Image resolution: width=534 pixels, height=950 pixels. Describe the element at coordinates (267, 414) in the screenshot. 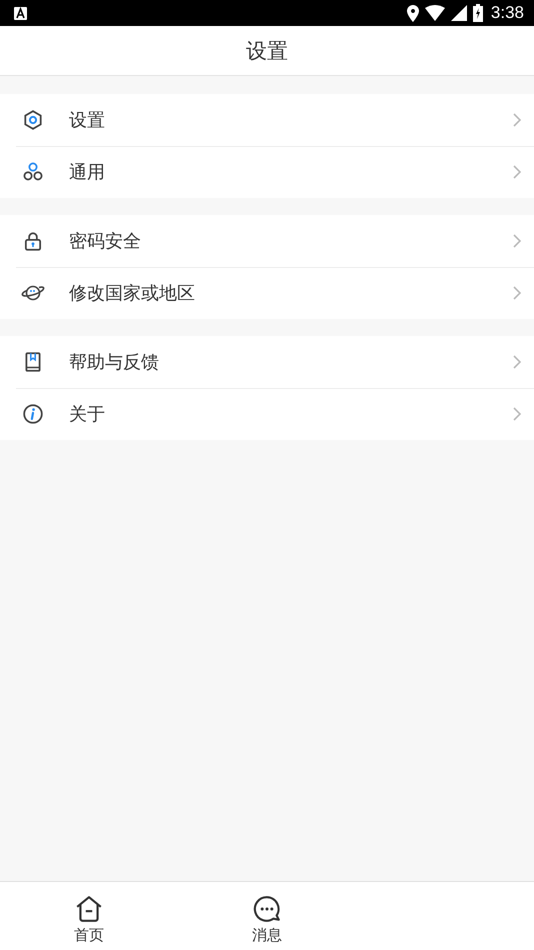

I see `settings-row: 关于` at that location.